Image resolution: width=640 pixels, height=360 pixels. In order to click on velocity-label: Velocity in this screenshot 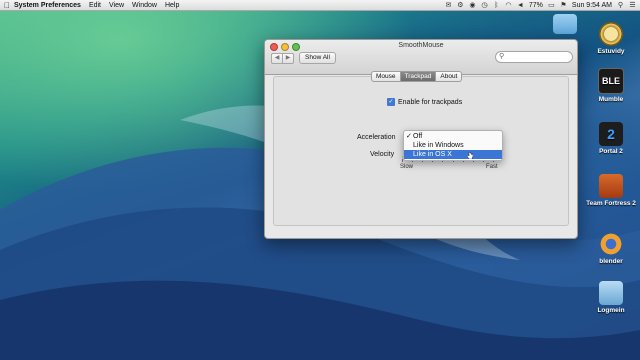, I will do `click(382, 154)`.